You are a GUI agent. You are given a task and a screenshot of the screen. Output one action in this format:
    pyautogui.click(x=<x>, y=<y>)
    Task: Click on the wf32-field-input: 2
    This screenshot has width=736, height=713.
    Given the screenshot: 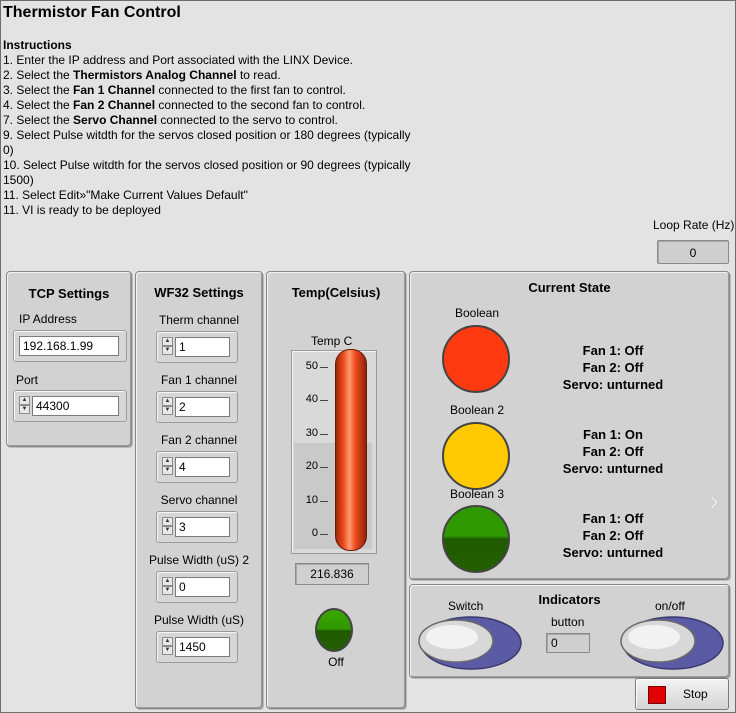 What is the action you would take?
    pyautogui.click(x=202, y=407)
    